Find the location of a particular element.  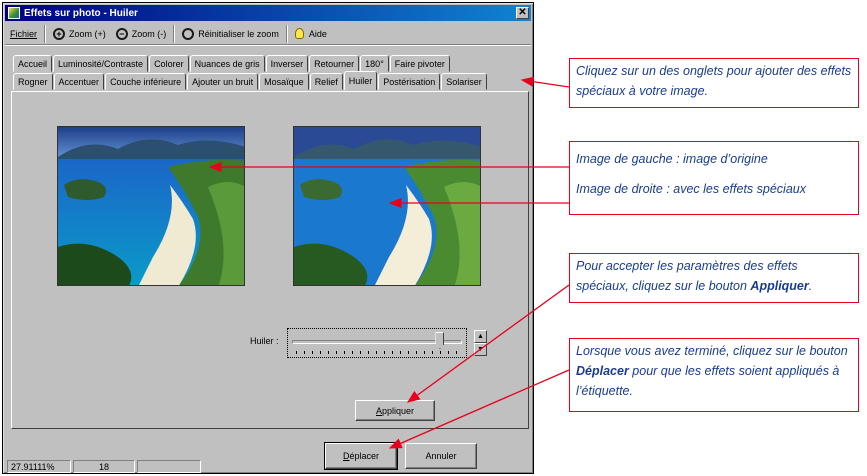

zoom-in-icon: + is located at coordinates (59, 33).